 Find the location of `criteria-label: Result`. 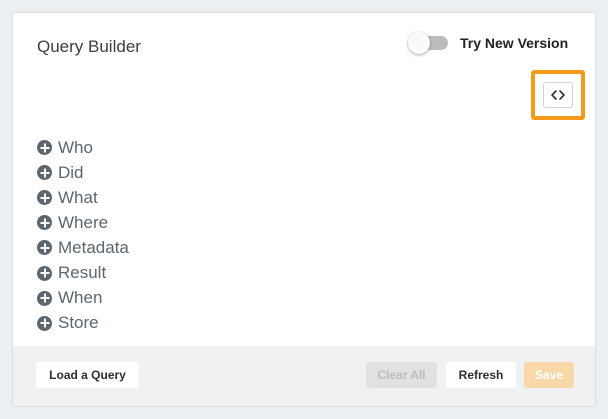

criteria-label: Result is located at coordinates (82, 273).